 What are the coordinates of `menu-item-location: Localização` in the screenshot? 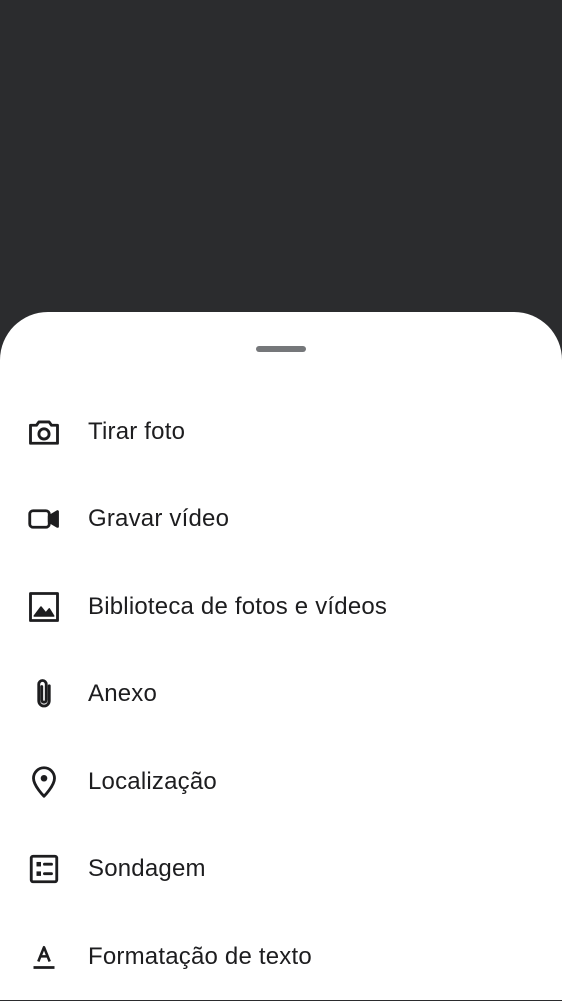 It's located at (281, 782).